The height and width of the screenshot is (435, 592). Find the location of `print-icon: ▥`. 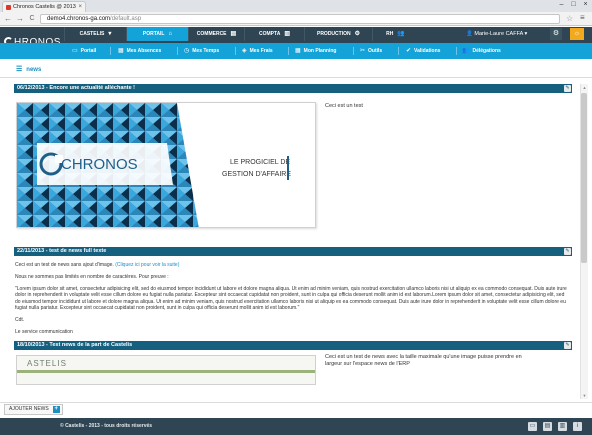

print-icon: ▥ is located at coordinates (562, 426).